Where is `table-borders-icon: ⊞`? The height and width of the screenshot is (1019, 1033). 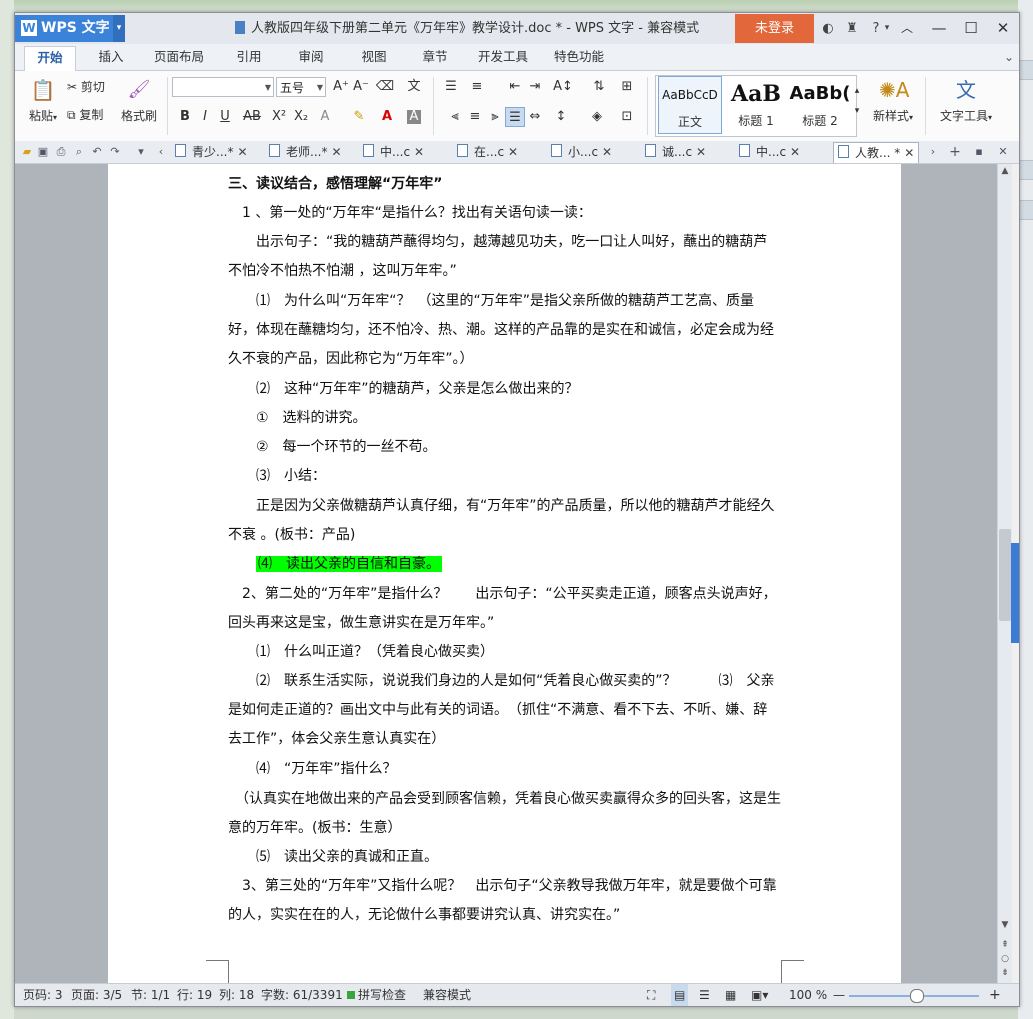 table-borders-icon: ⊞ is located at coordinates (627, 87).